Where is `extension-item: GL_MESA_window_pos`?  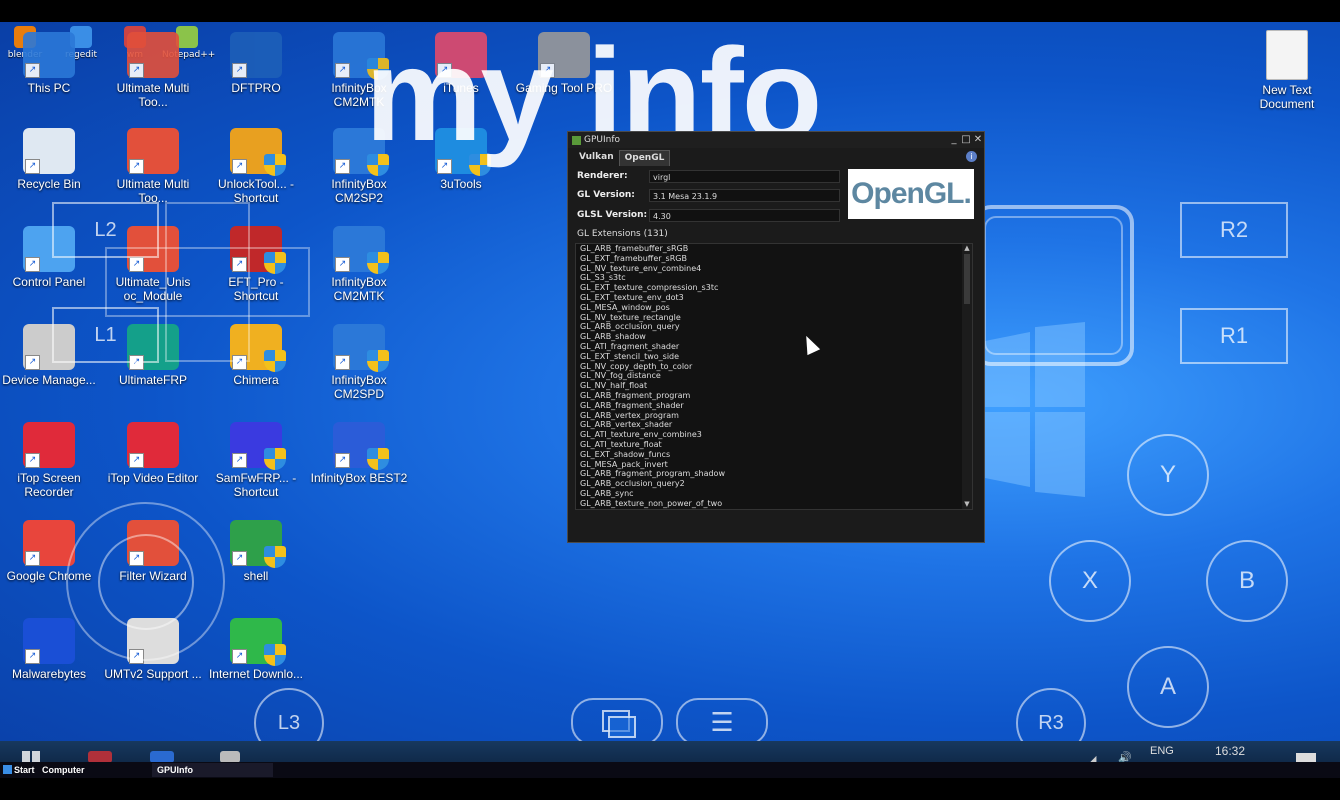
extension-item: GL_MESA_window_pos is located at coordinates (774, 308).